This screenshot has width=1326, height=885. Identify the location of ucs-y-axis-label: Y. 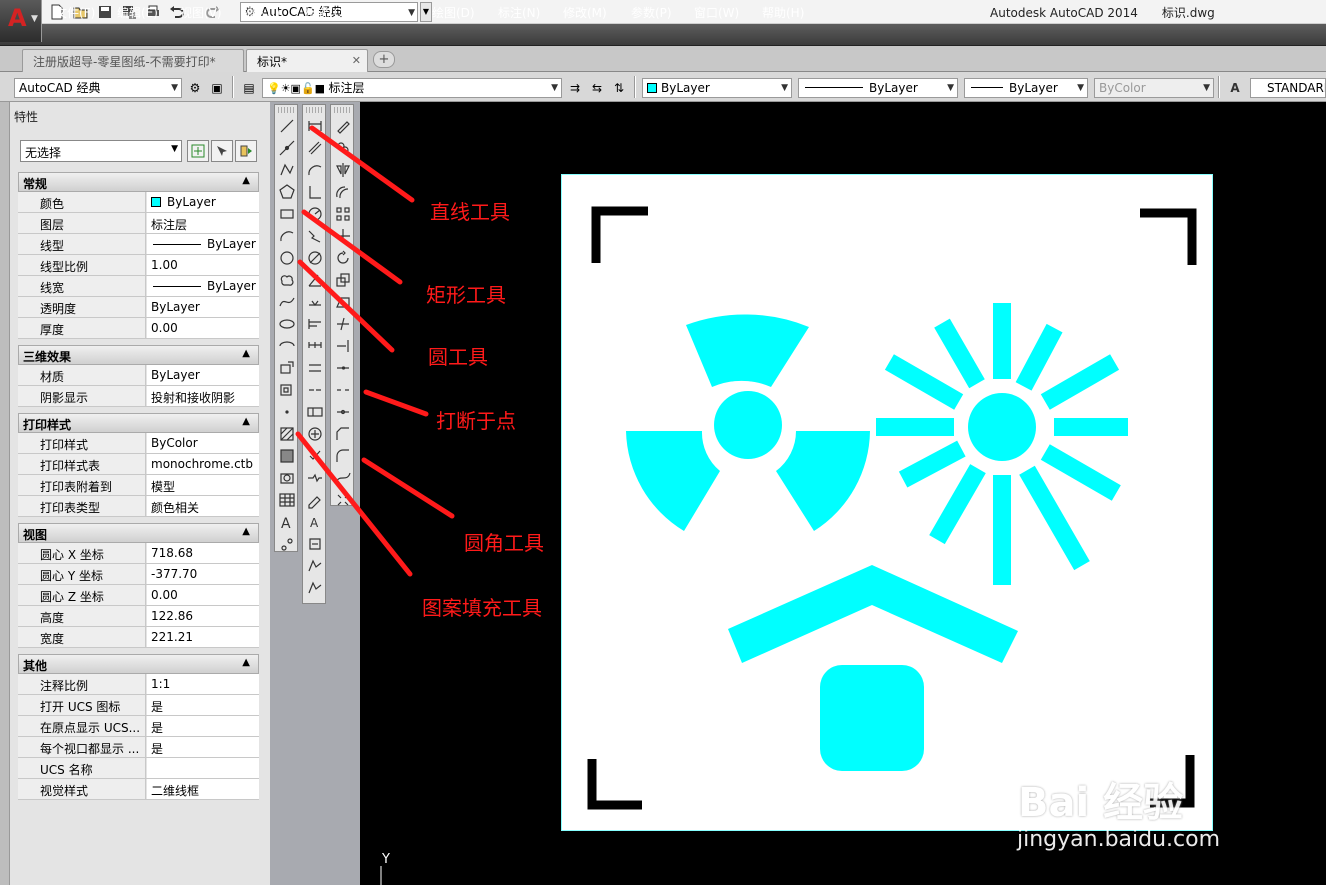
(386, 859).